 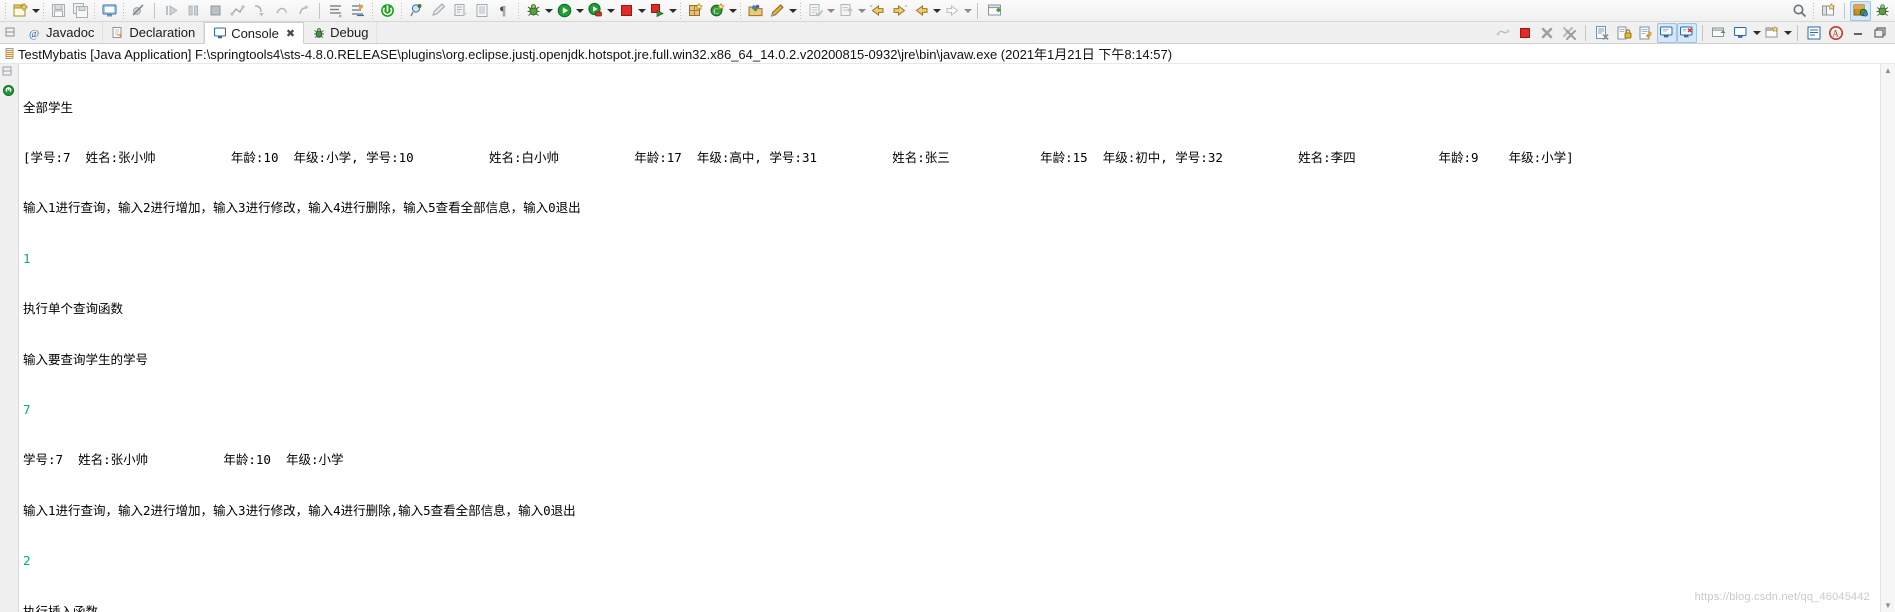 What do you see at coordinates (1888, 70) in the screenshot?
I see `scroll-up-icon: ▲` at bounding box center [1888, 70].